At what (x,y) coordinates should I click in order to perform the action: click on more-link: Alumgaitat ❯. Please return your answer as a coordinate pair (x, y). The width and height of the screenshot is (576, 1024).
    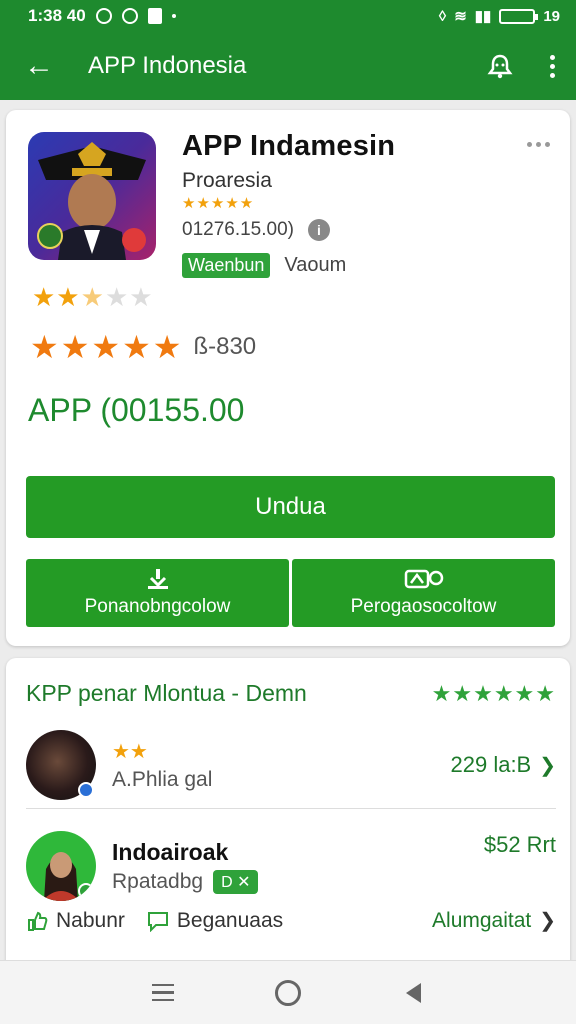
    Looking at the image, I should click on (494, 920).